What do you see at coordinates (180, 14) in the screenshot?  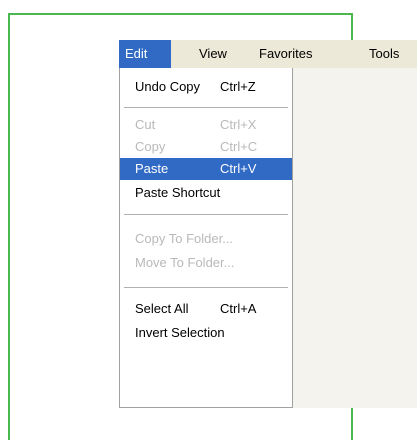 I see `frame-line-top` at bounding box center [180, 14].